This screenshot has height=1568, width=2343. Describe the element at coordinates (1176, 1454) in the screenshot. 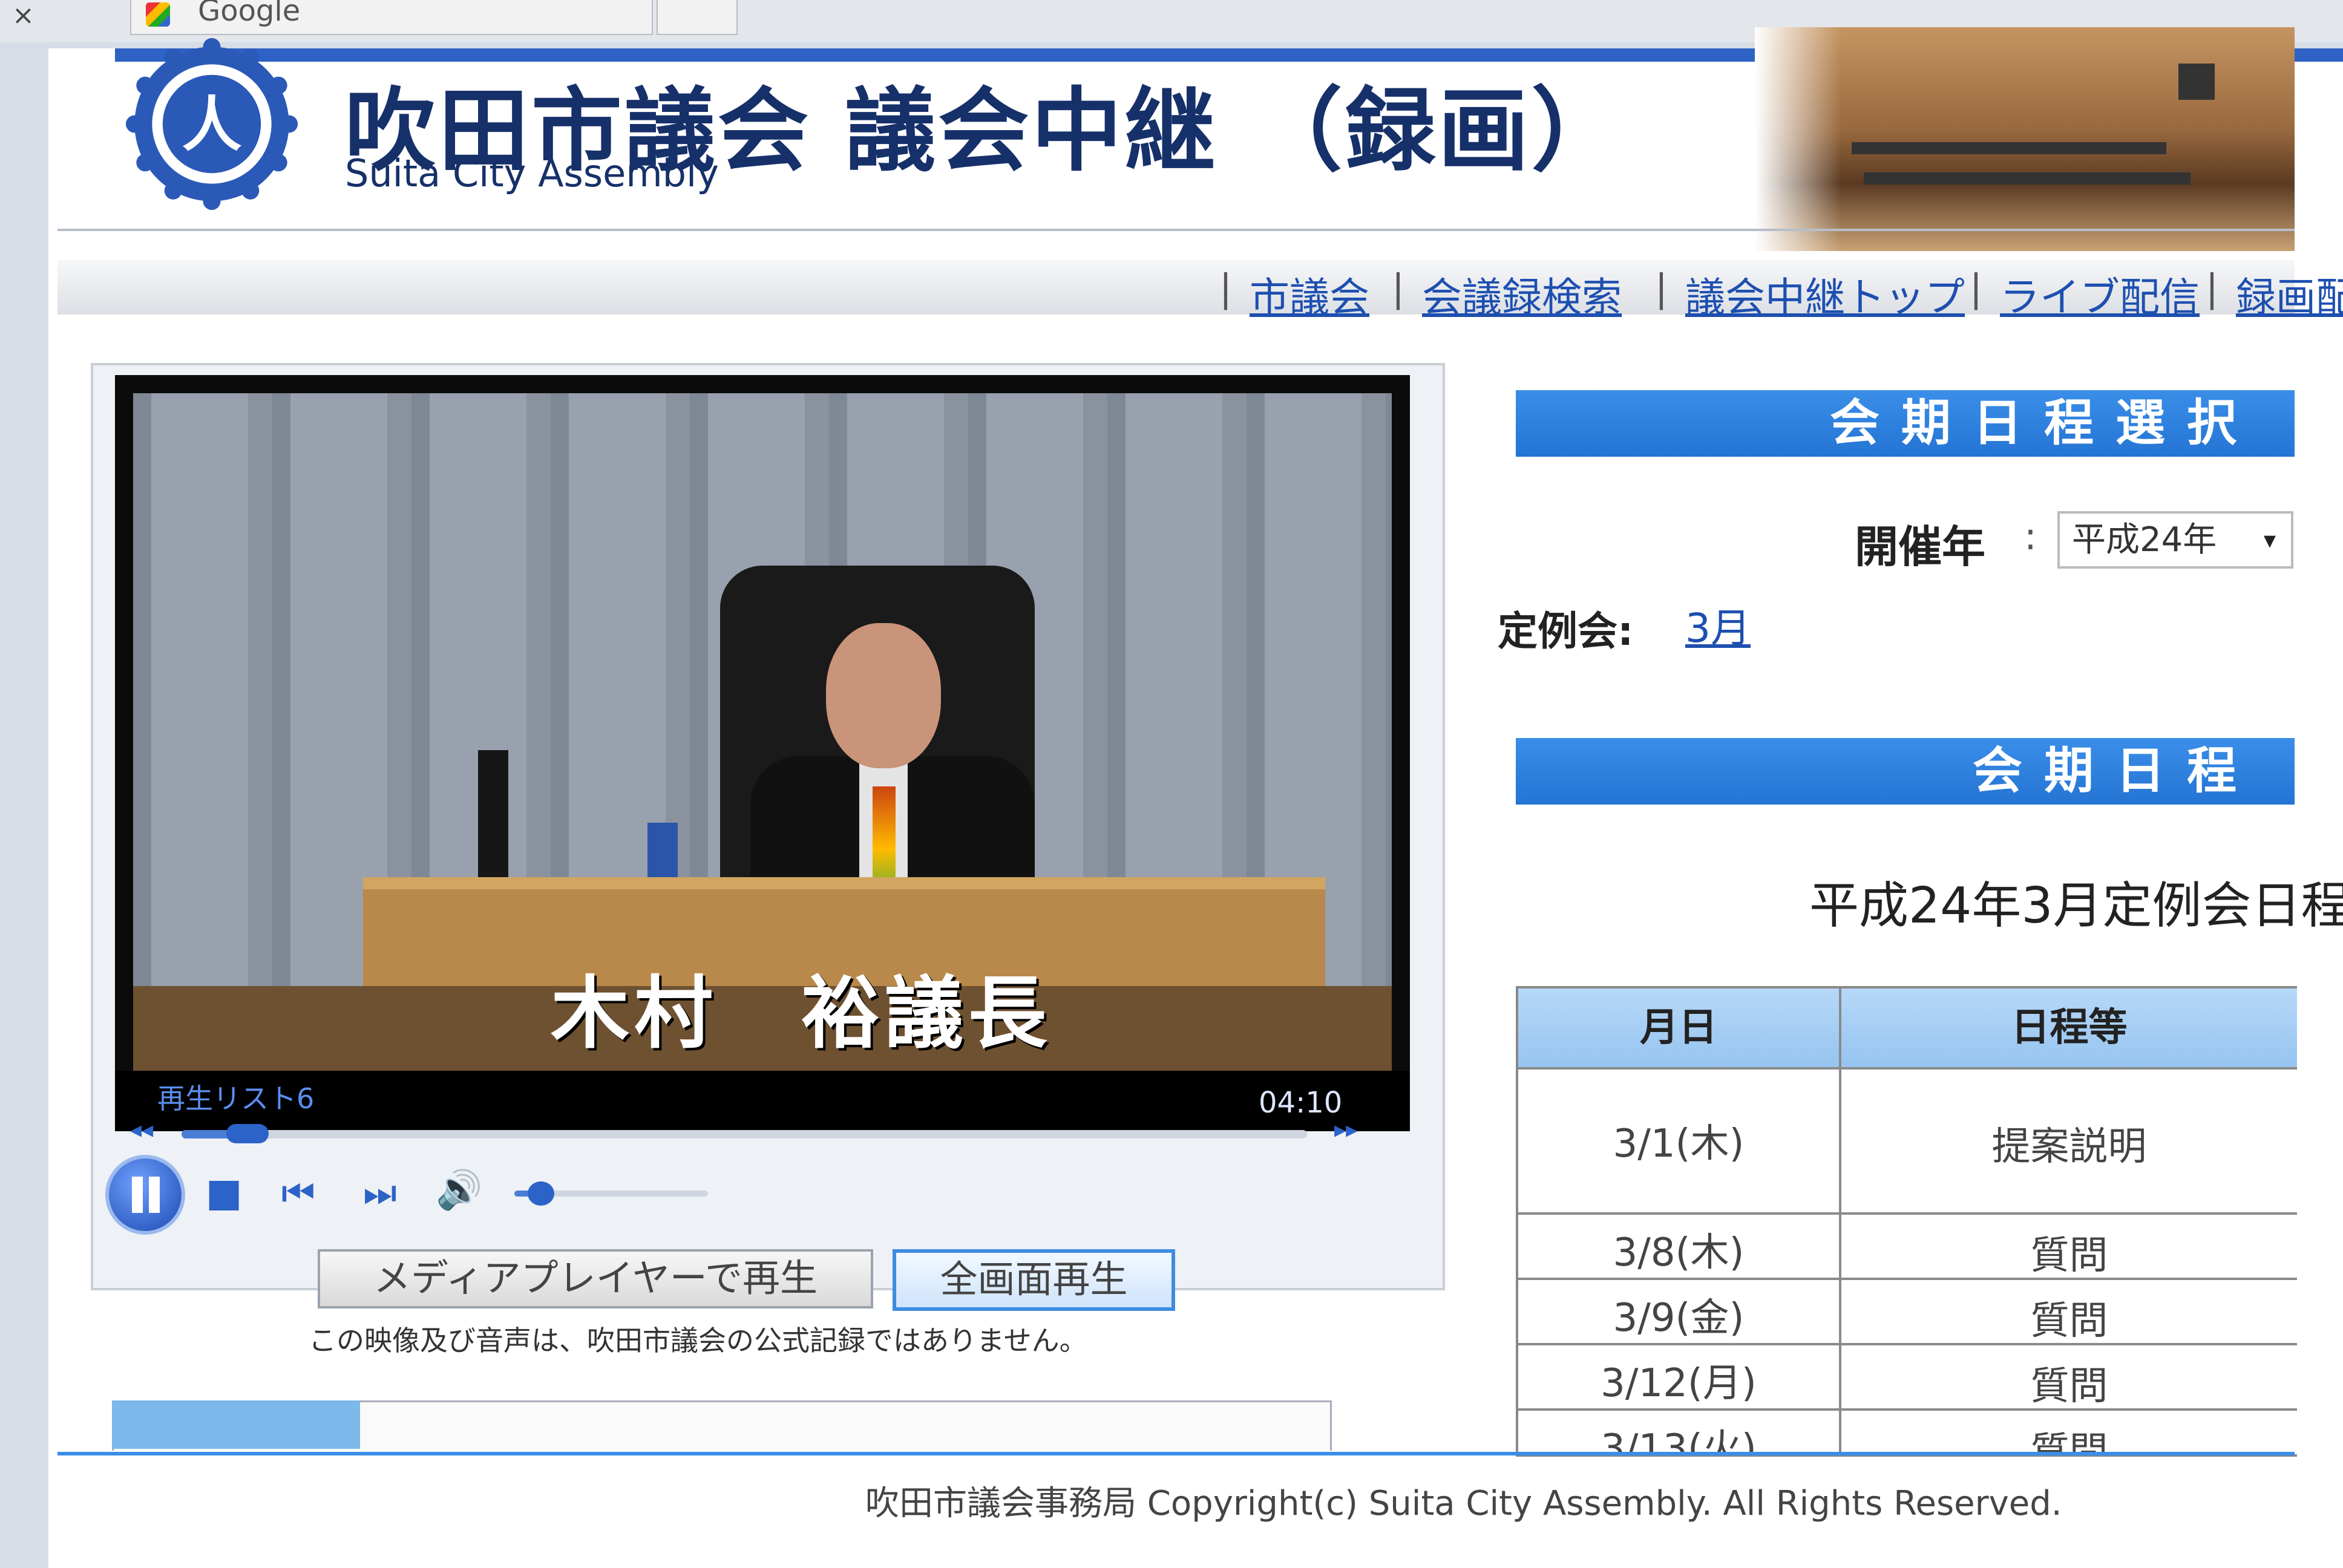

I see `footer-divider` at that location.